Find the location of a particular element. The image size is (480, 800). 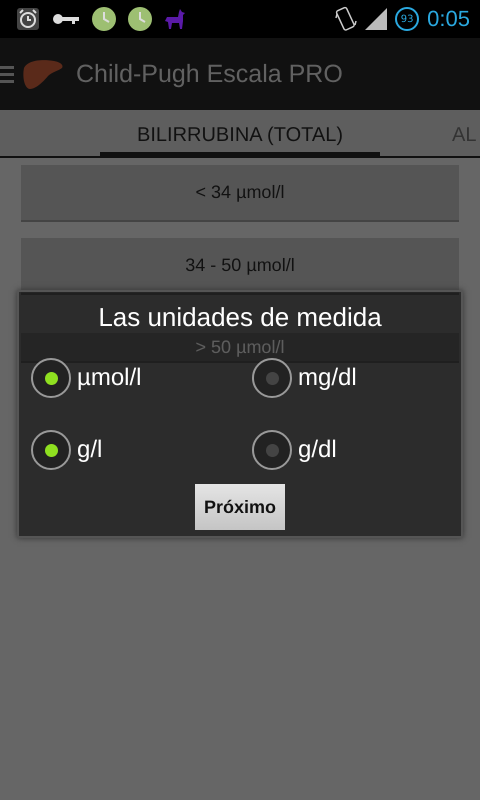

radio-label: g/l is located at coordinates (89, 450).